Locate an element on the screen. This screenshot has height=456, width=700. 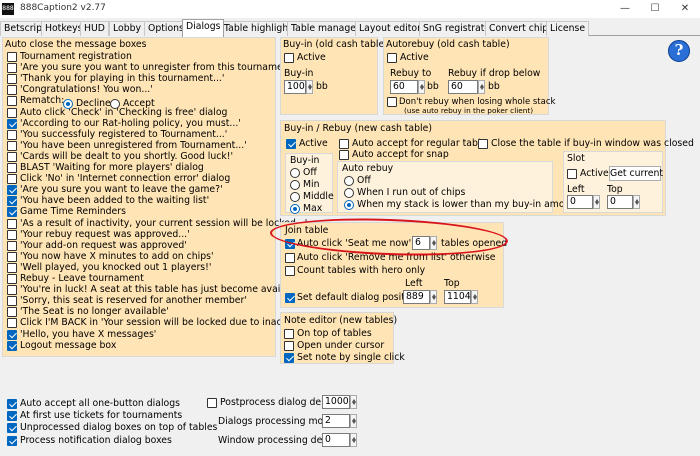
postprocess-input: 1000 is located at coordinates (336, 402).